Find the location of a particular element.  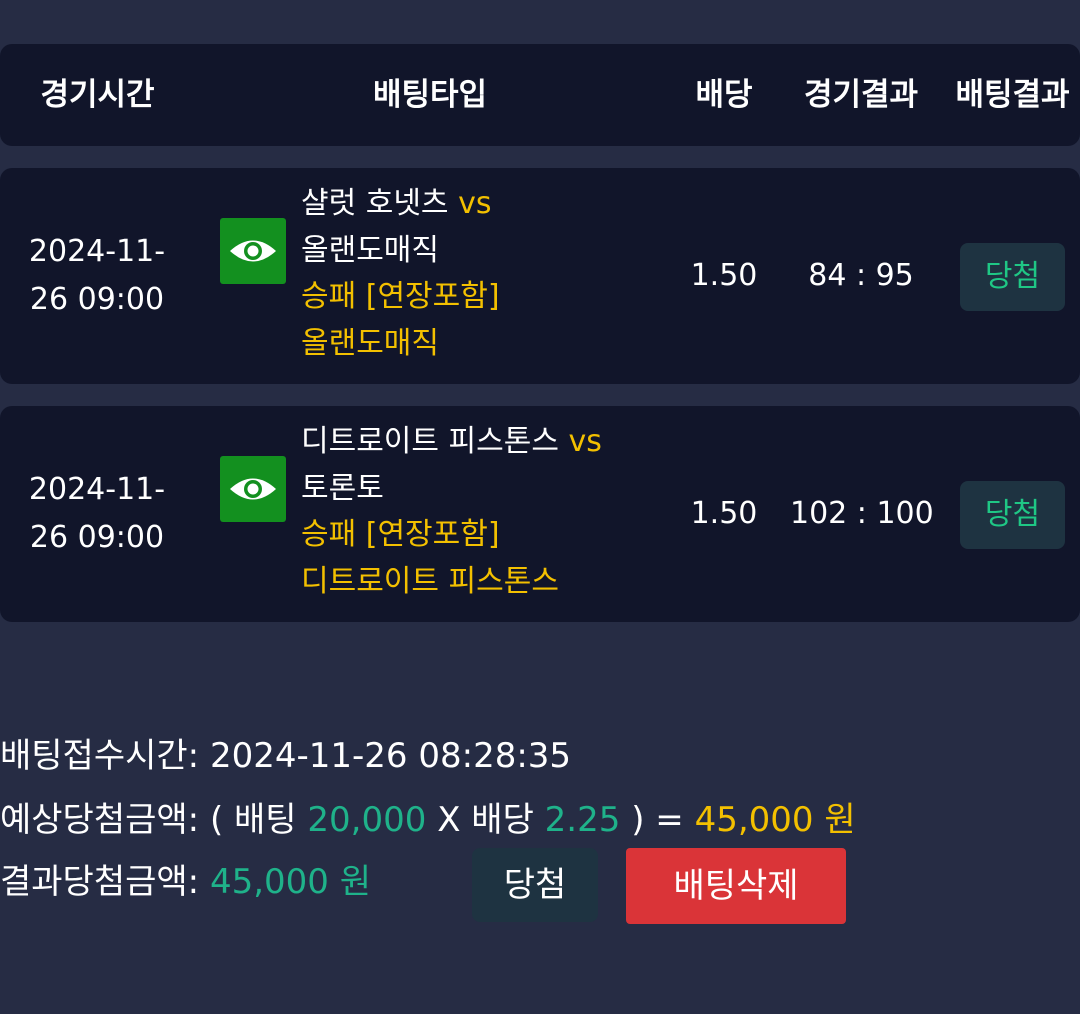

expected-amount: 45,000 원 is located at coordinates (775, 820).